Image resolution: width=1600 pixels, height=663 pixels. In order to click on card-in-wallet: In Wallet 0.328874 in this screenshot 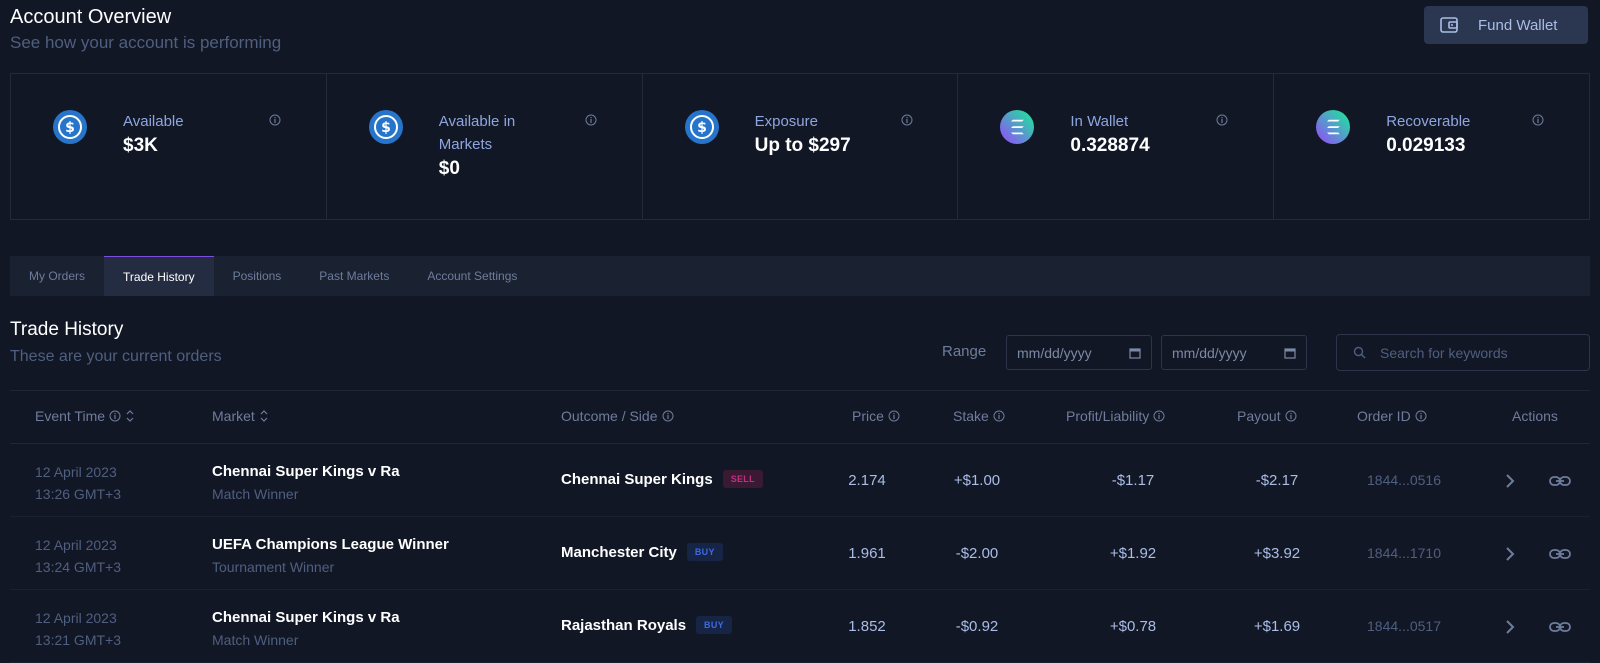, I will do `click(1116, 146)`.